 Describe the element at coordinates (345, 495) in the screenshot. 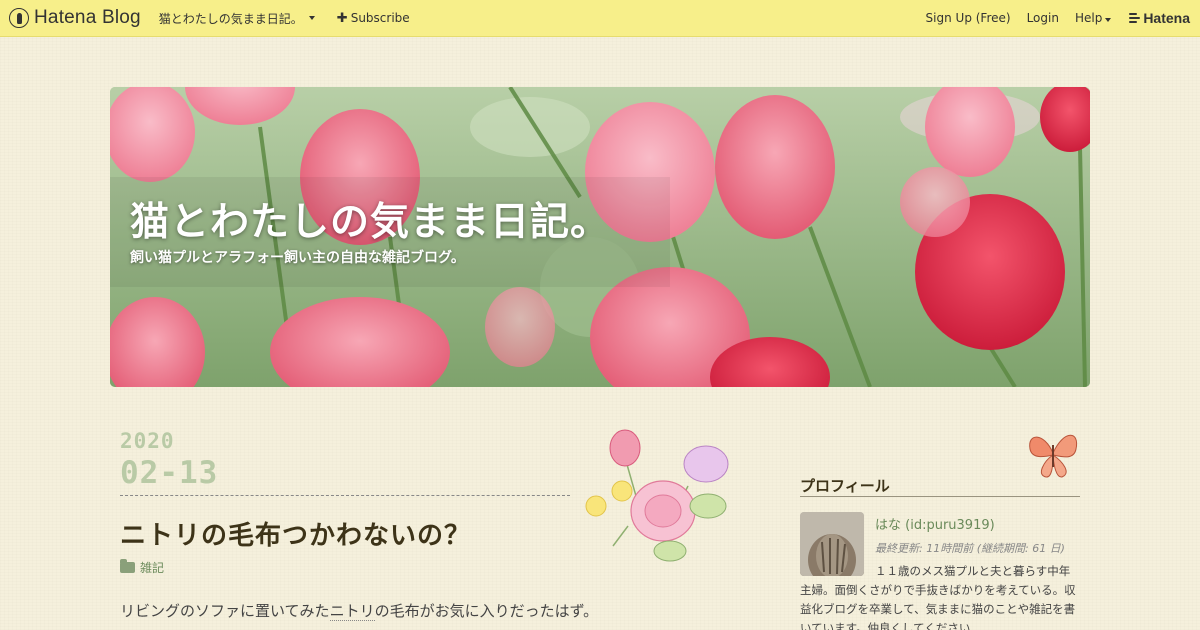

I see `date-divider` at that location.